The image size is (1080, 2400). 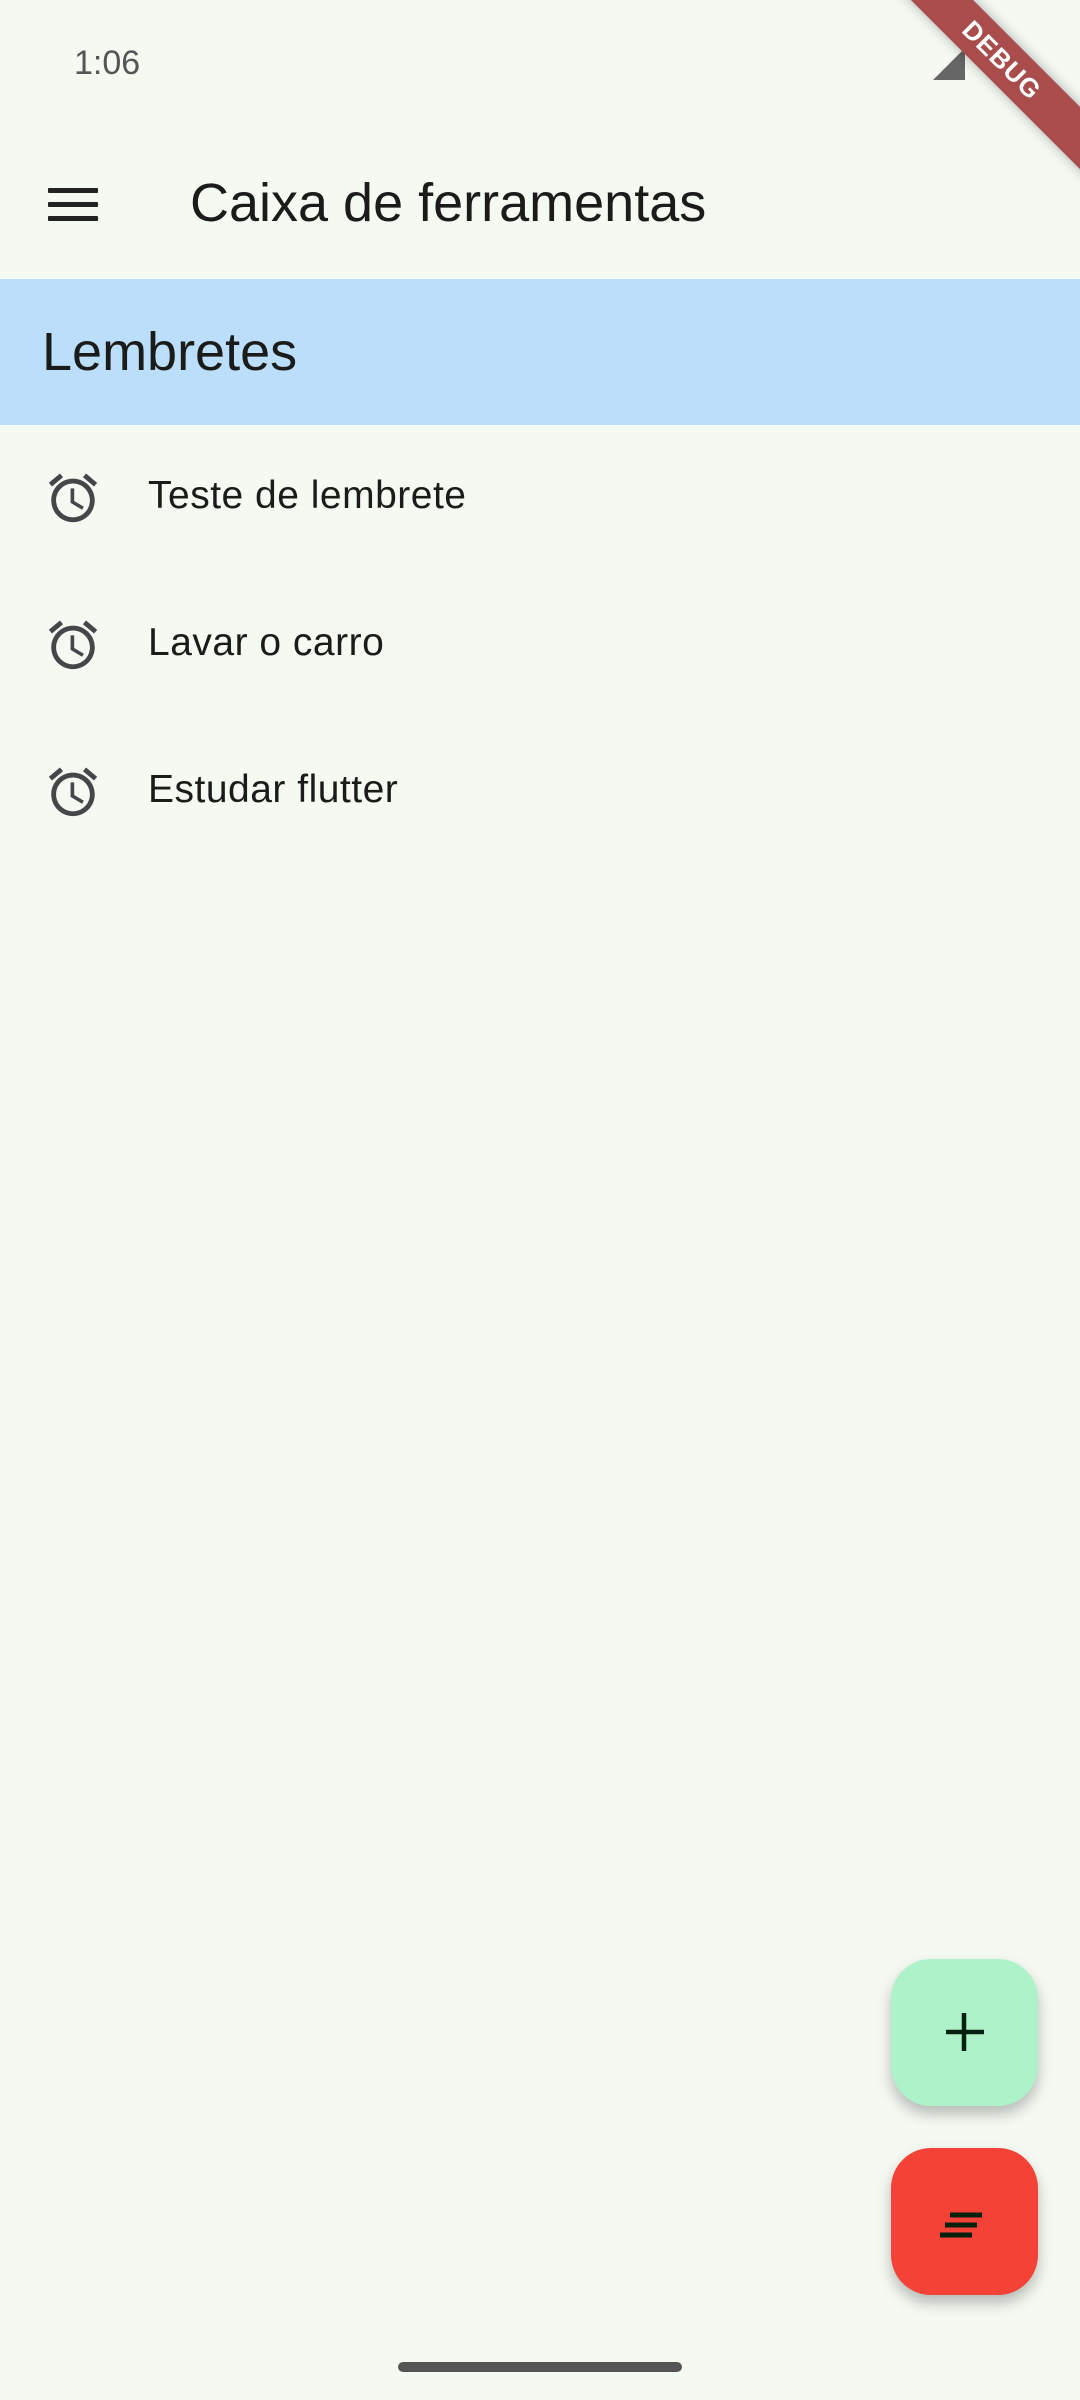 What do you see at coordinates (170, 352) in the screenshot?
I see `section-title: Lembretes` at bounding box center [170, 352].